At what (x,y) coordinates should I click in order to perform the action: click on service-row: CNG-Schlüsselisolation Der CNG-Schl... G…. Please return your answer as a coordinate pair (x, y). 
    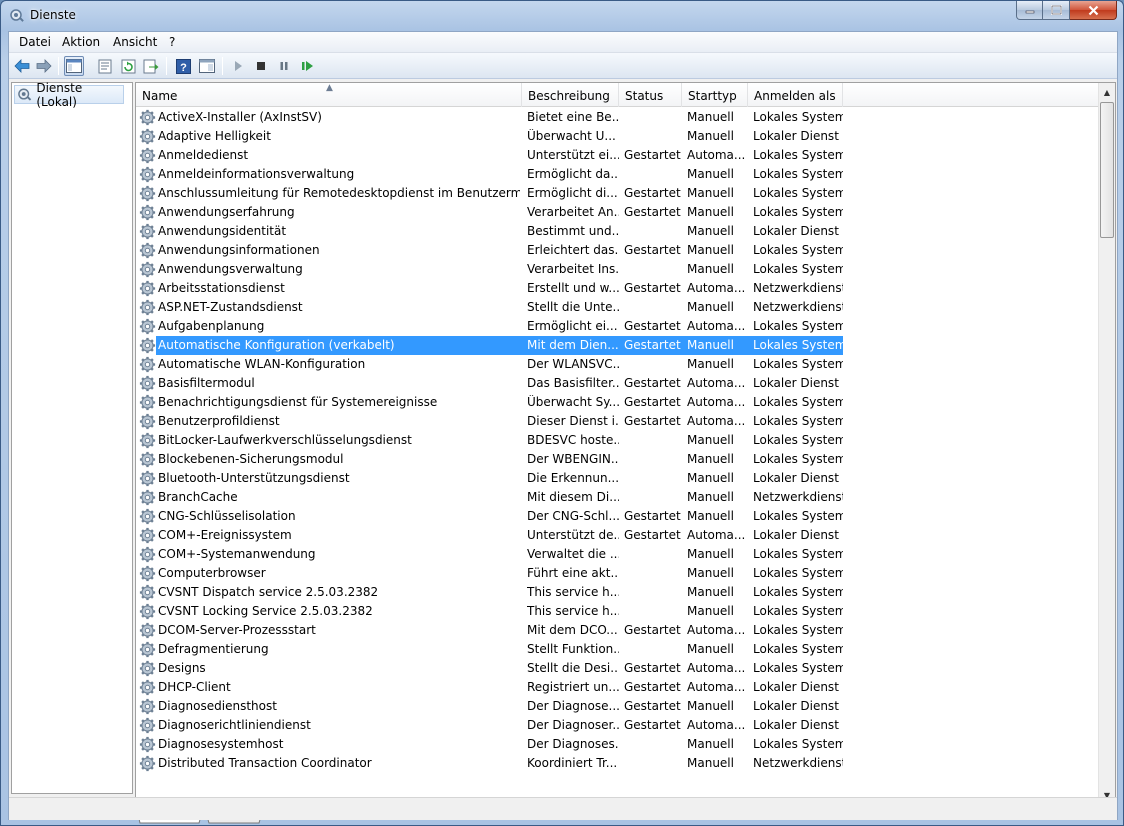
    Looking at the image, I should click on (618, 516).